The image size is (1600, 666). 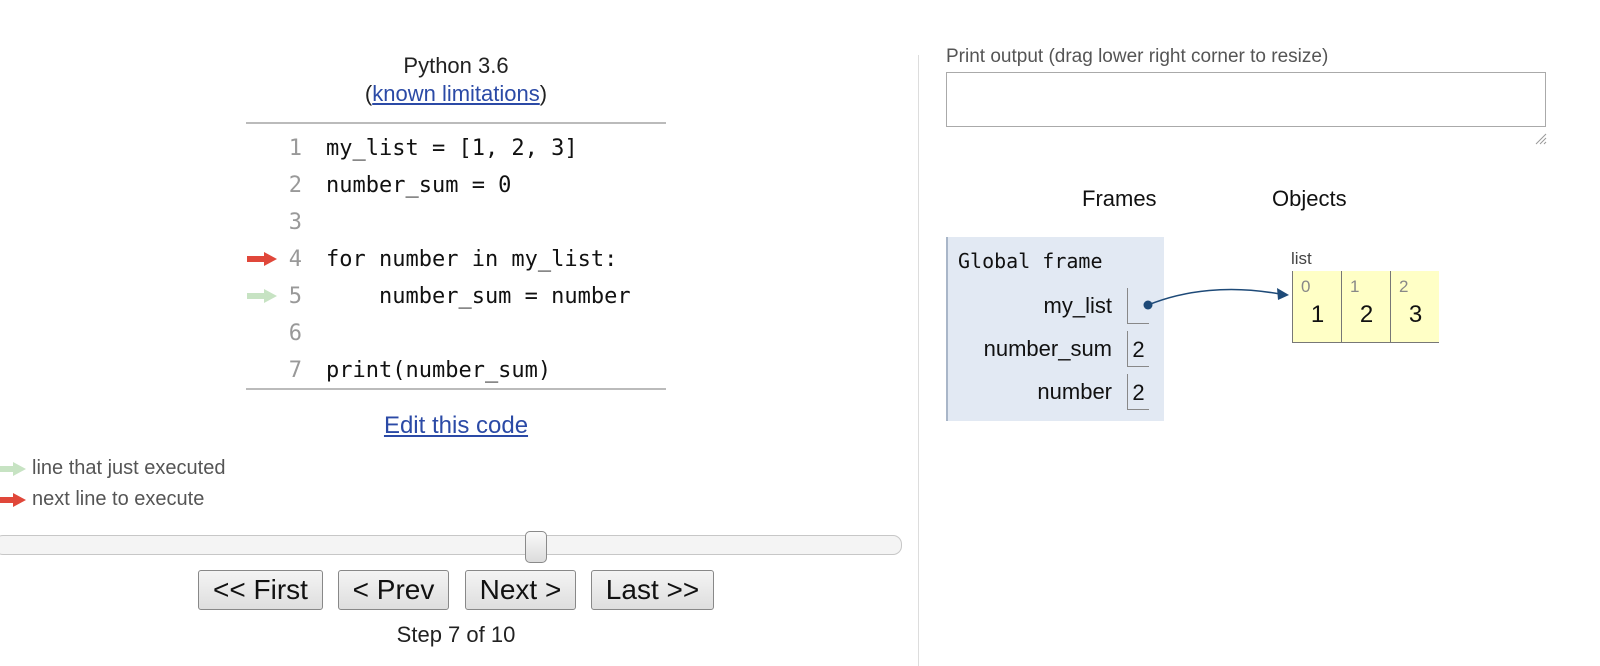 What do you see at coordinates (1415, 314) in the screenshot?
I see `list-value: 3` at bounding box center [1415, 314].